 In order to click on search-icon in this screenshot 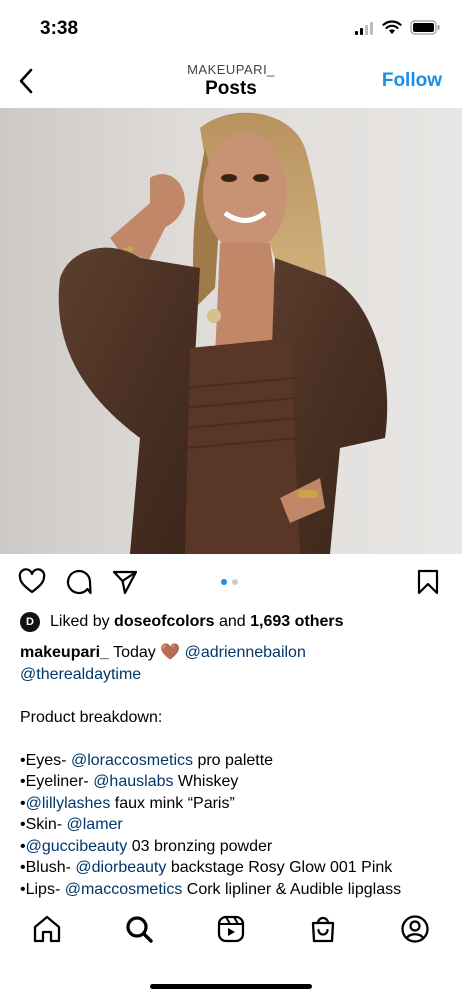, I will do `click(139, 929)`.